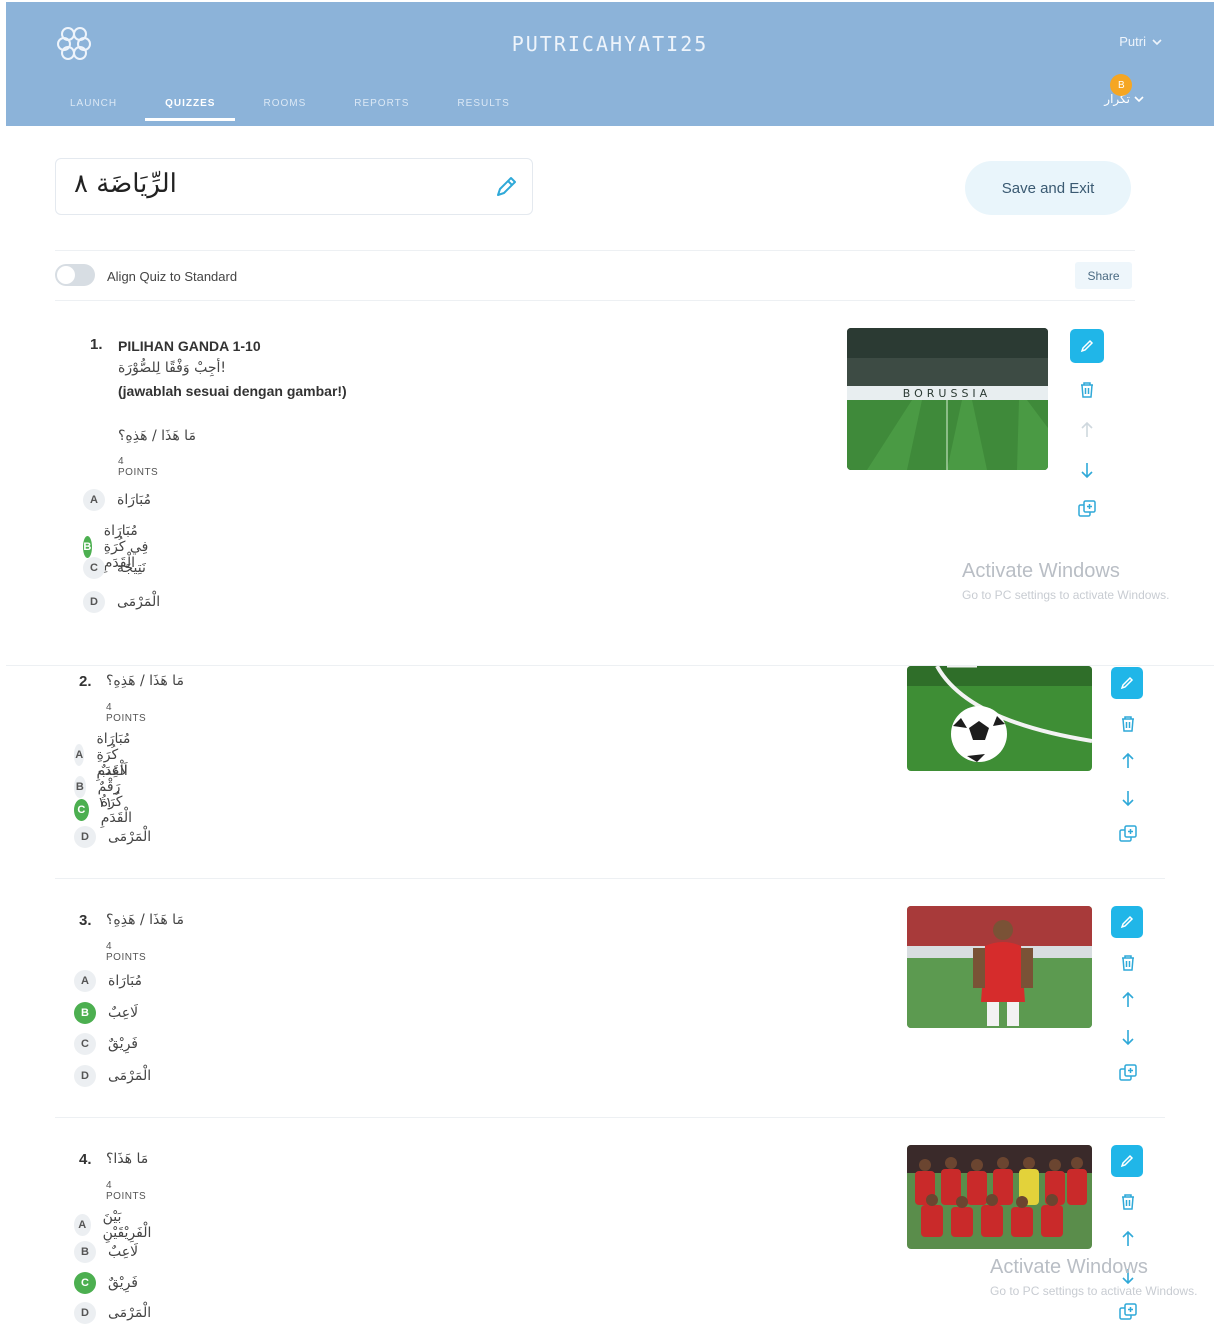 Image resolution: width=1227 pixels, height=1326 pixels. What do you see at coordinates (1132, 41) in the screenshot?
I see `user-name: Putri` at bounding box center [1132, 41].